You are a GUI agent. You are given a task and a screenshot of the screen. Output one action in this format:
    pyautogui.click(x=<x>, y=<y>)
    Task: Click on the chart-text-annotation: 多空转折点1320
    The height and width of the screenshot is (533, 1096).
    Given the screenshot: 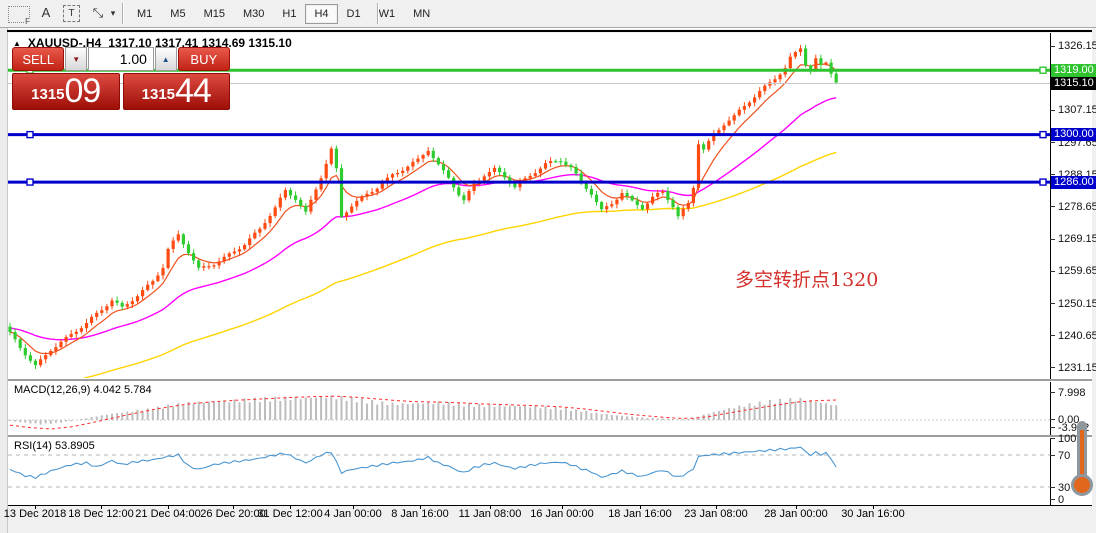 What is the action you would take?
    pyautogui.click(x=806, y=278)
    